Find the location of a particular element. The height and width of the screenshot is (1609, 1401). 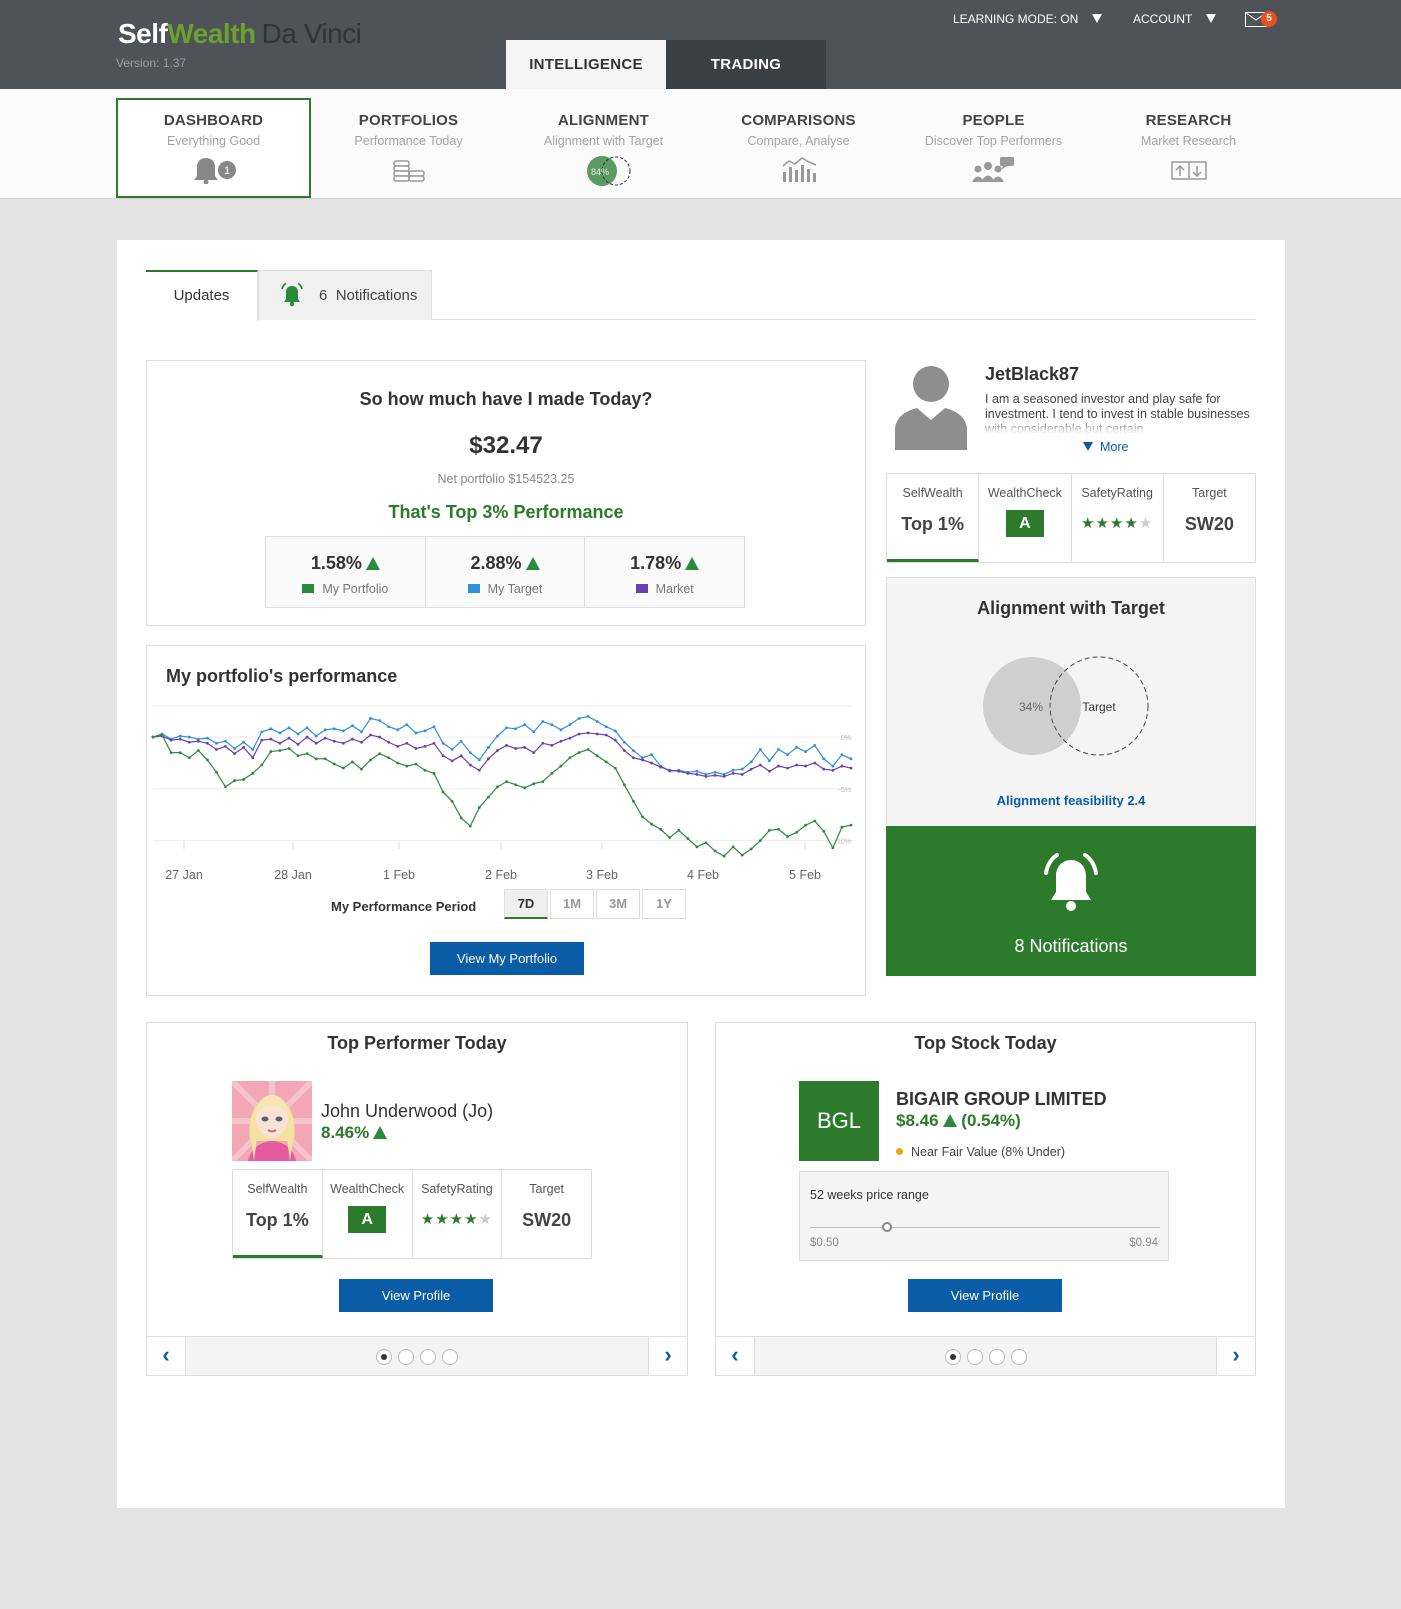

range-track is located at coordinates (985, 1227).